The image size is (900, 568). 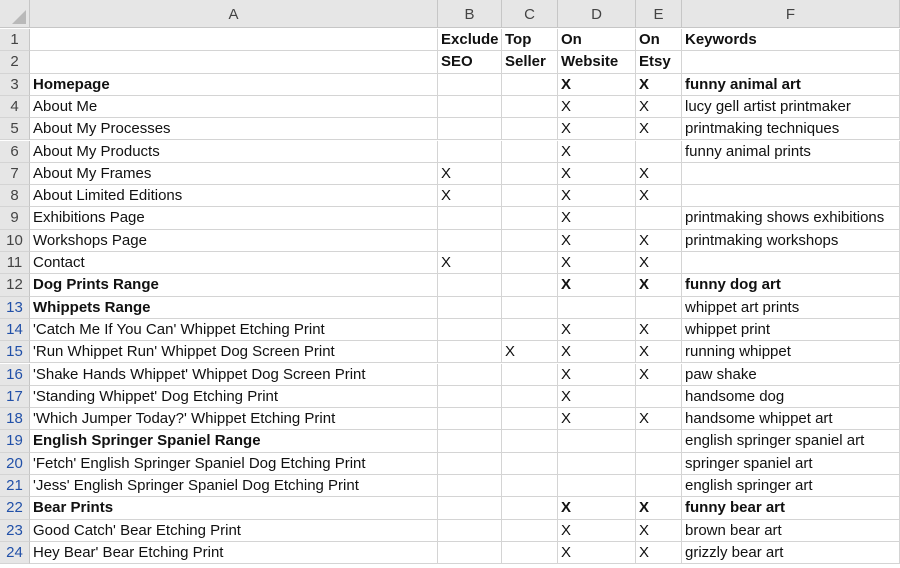 What do you see at coordinates (791, 218) in the screenshot?
I see `cell-f9: printmaking shows exhibitions` at bounding box center [791, 218].